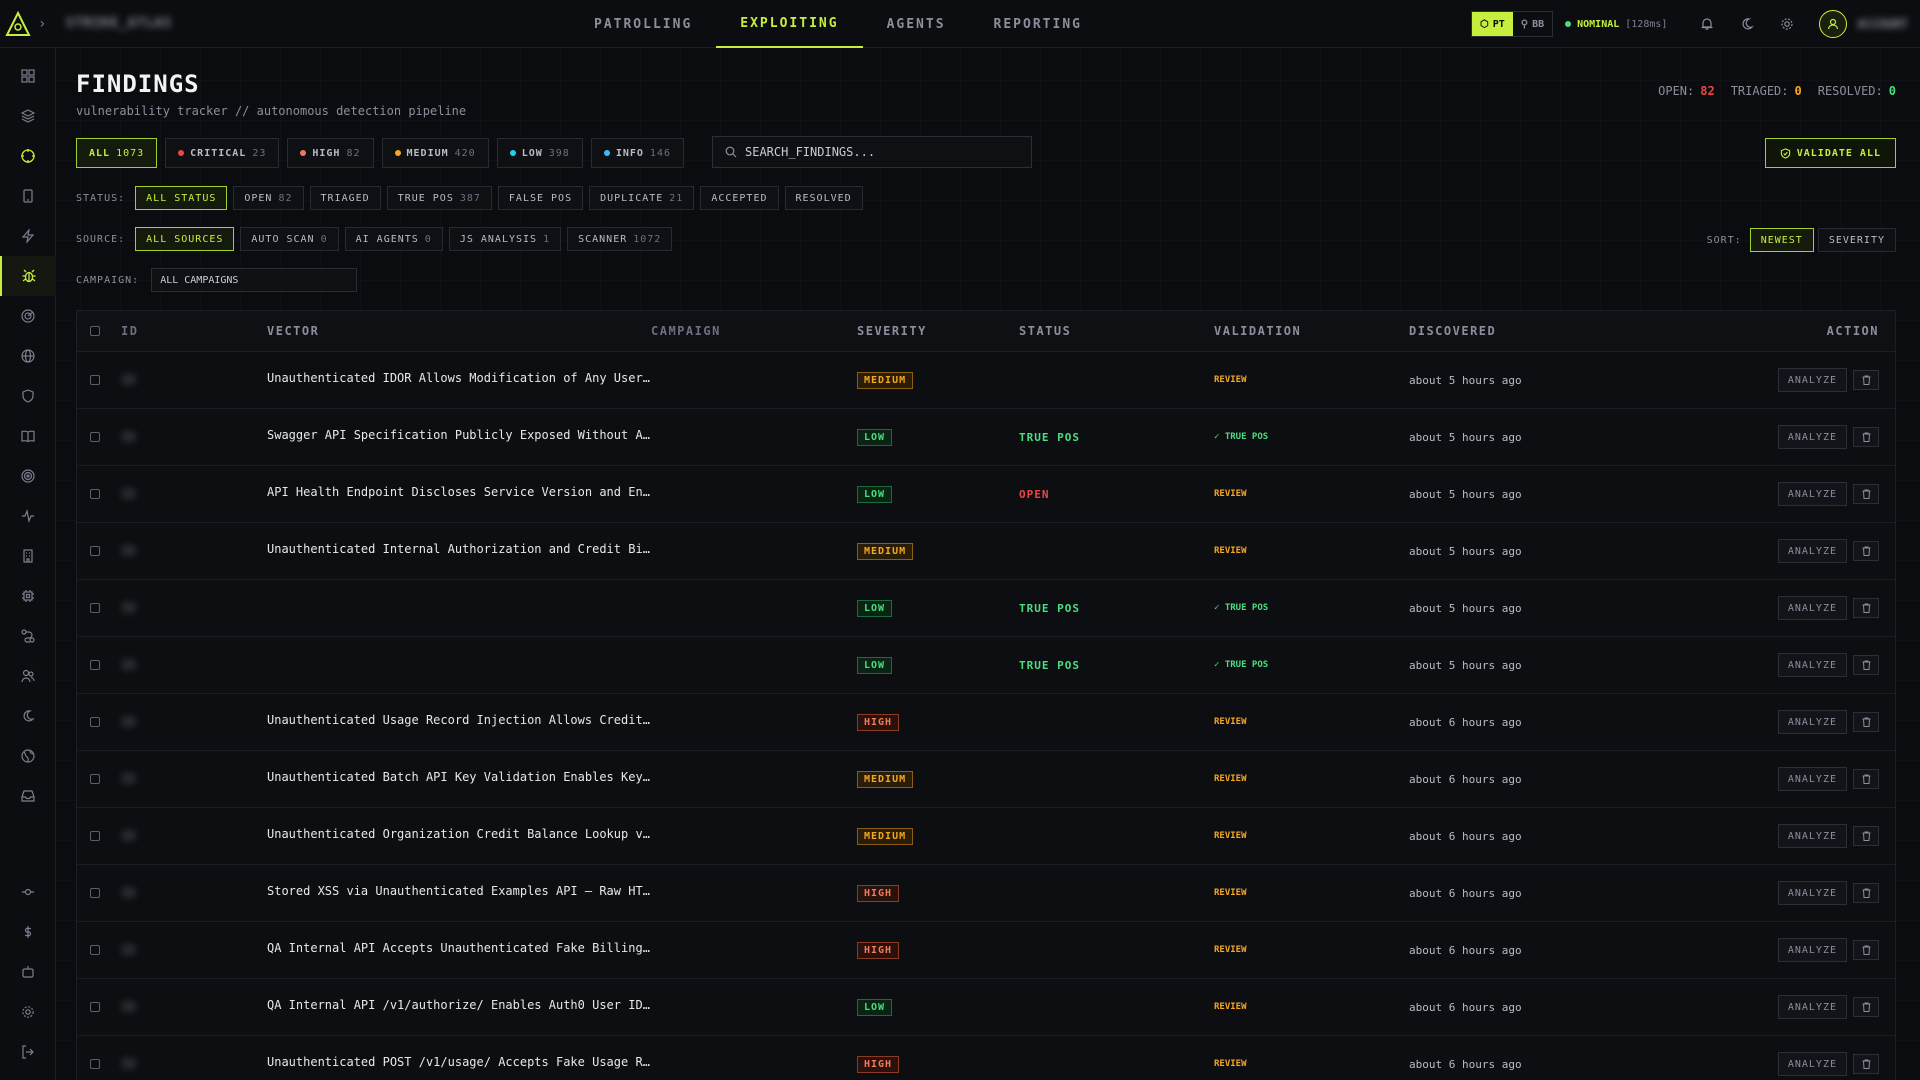  Describe the element at coordinates (505, 239) in the screenshot. I see `source-chip-js-analysis: JS ANALYSIS 1` at that location.